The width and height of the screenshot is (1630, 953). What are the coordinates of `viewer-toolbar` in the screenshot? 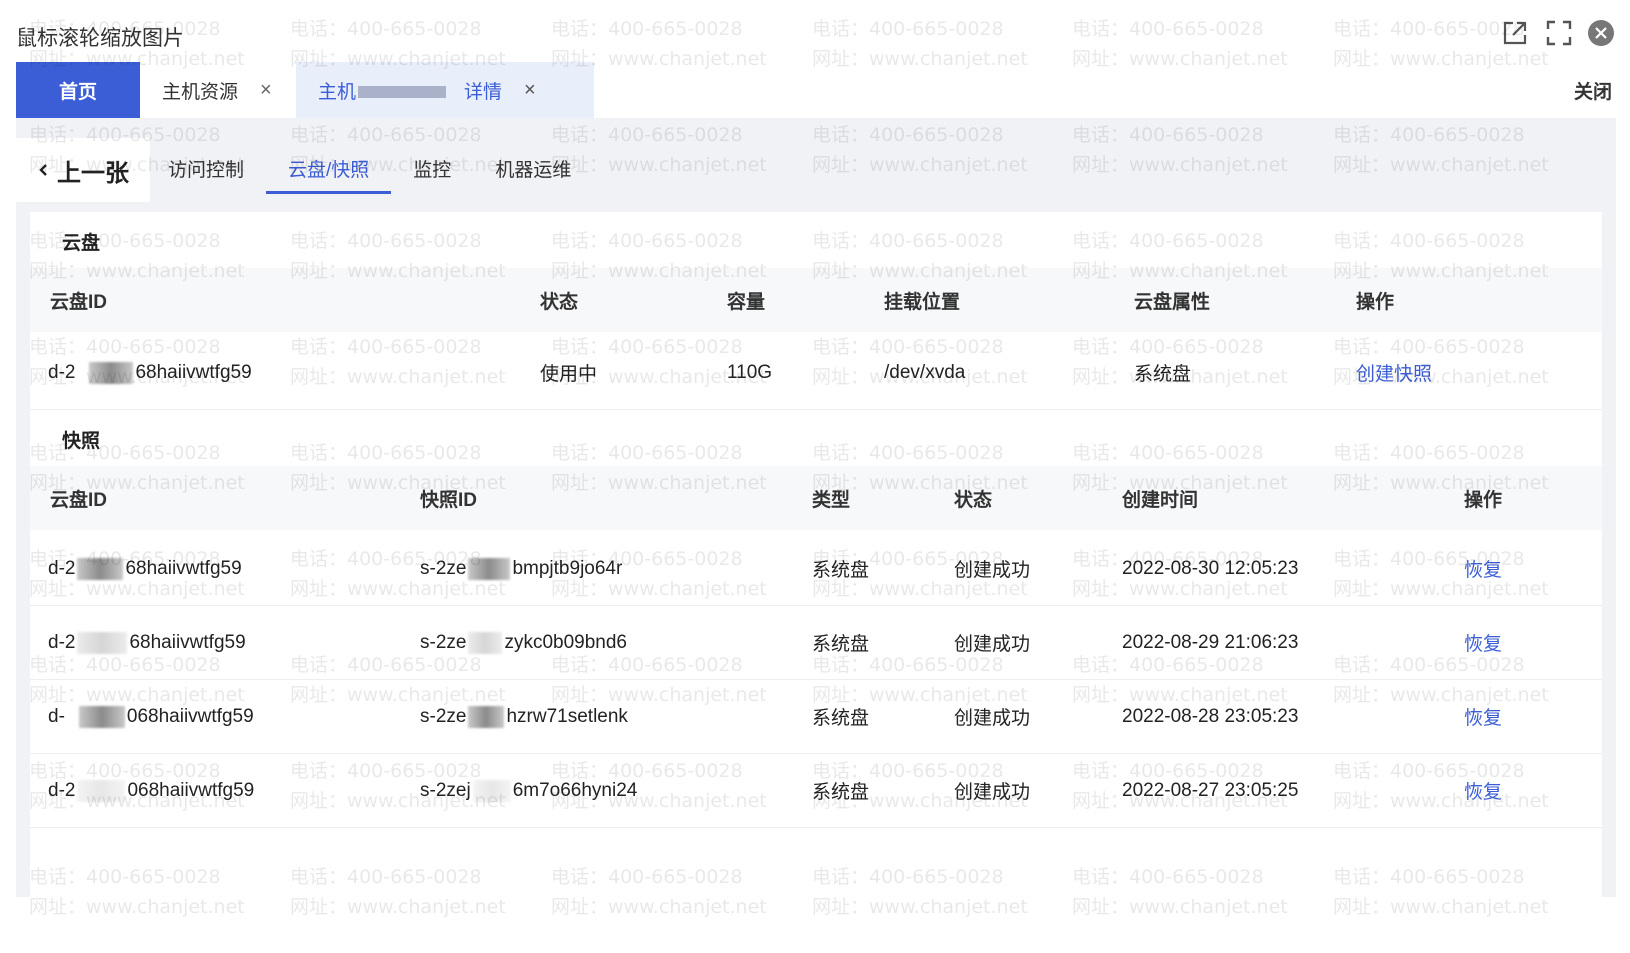 It's located at (1557, 33).